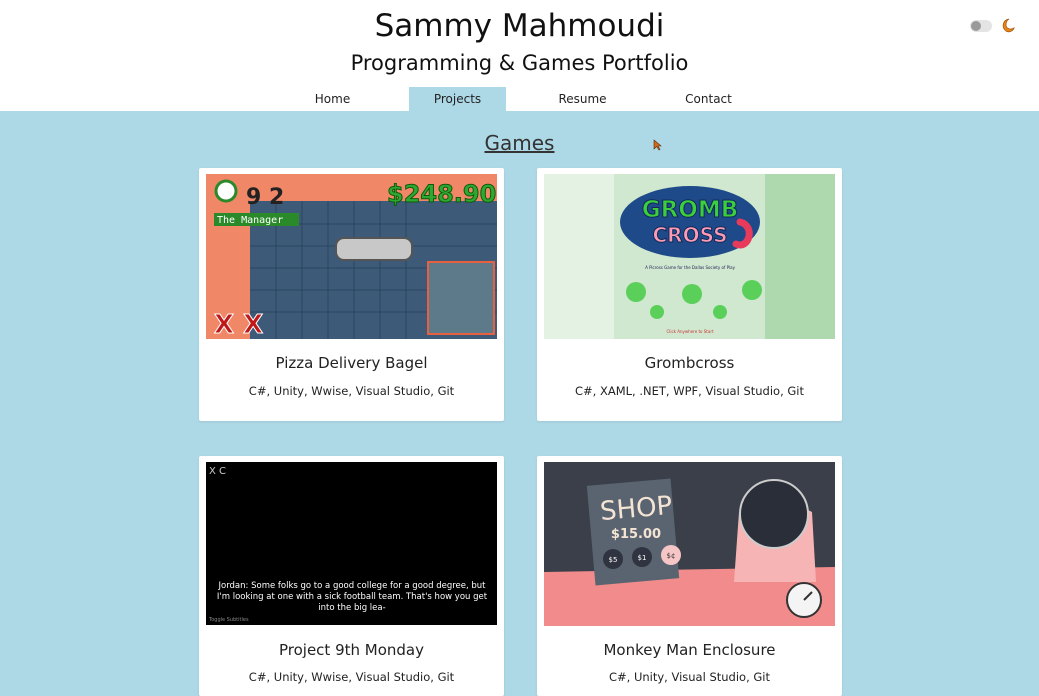  What do you see at coordinates (689, 363) in the screenshot?
I see `project-title: Grombcross` at bounding box center [689, 363].